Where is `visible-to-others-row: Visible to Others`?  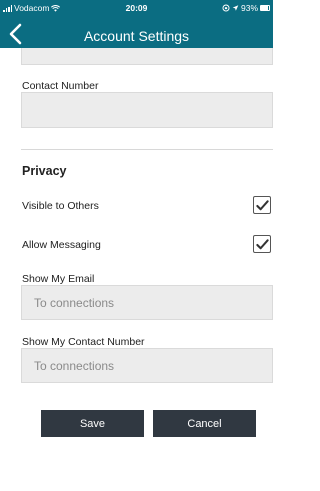 visible-to-others-row: Visible to Others is located at coordinates (147, 206).